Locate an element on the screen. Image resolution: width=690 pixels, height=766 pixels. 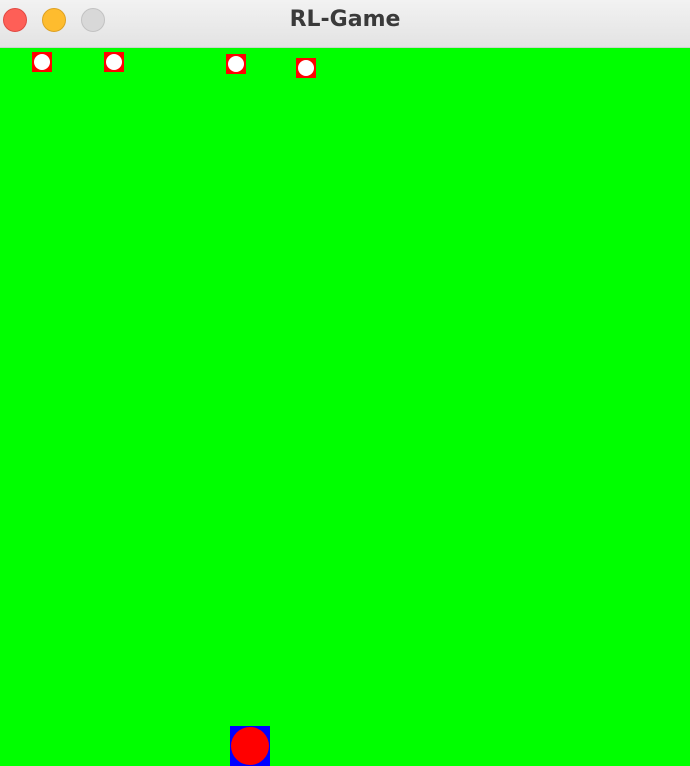
title-bar: RL-Game is located at coordinates (345, 24).